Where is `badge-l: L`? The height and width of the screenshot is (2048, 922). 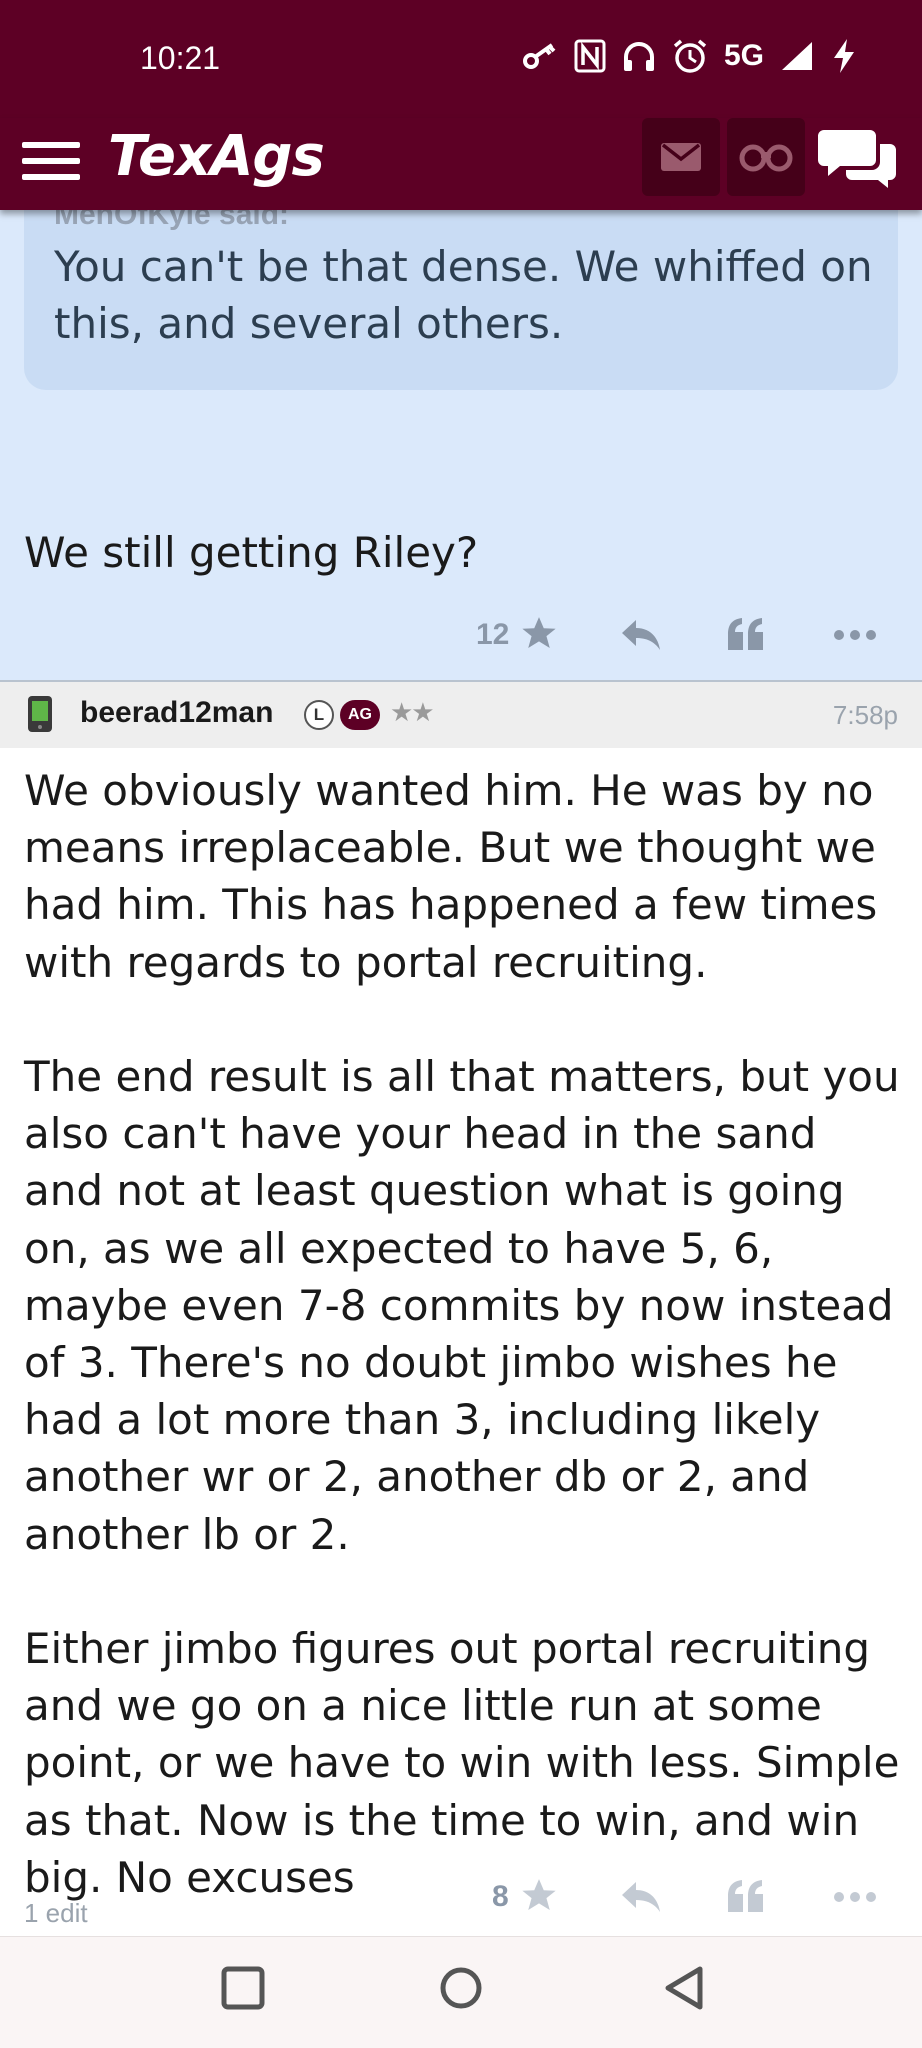 badge-l: L is located at coordinates (319, 715).